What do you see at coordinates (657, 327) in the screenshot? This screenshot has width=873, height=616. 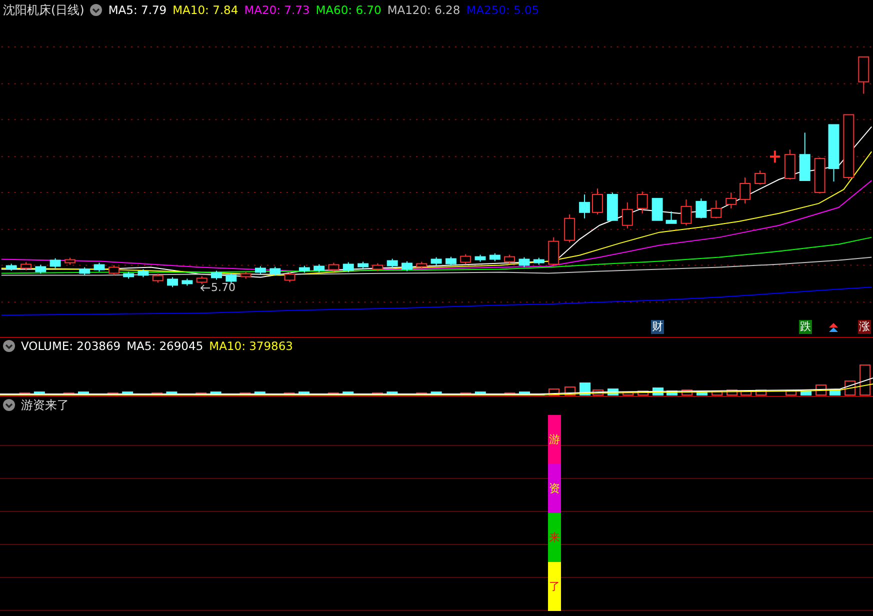 I see `signal-badge: 财` at bounding box center [657, 327].